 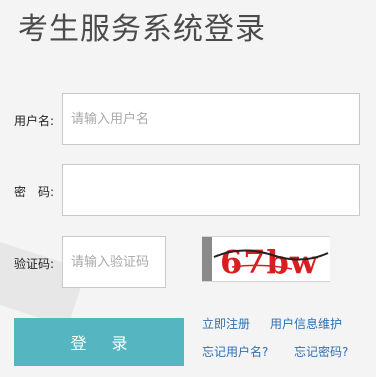 I want to click on username-label: 用户名:, so click(x=34, y=121).